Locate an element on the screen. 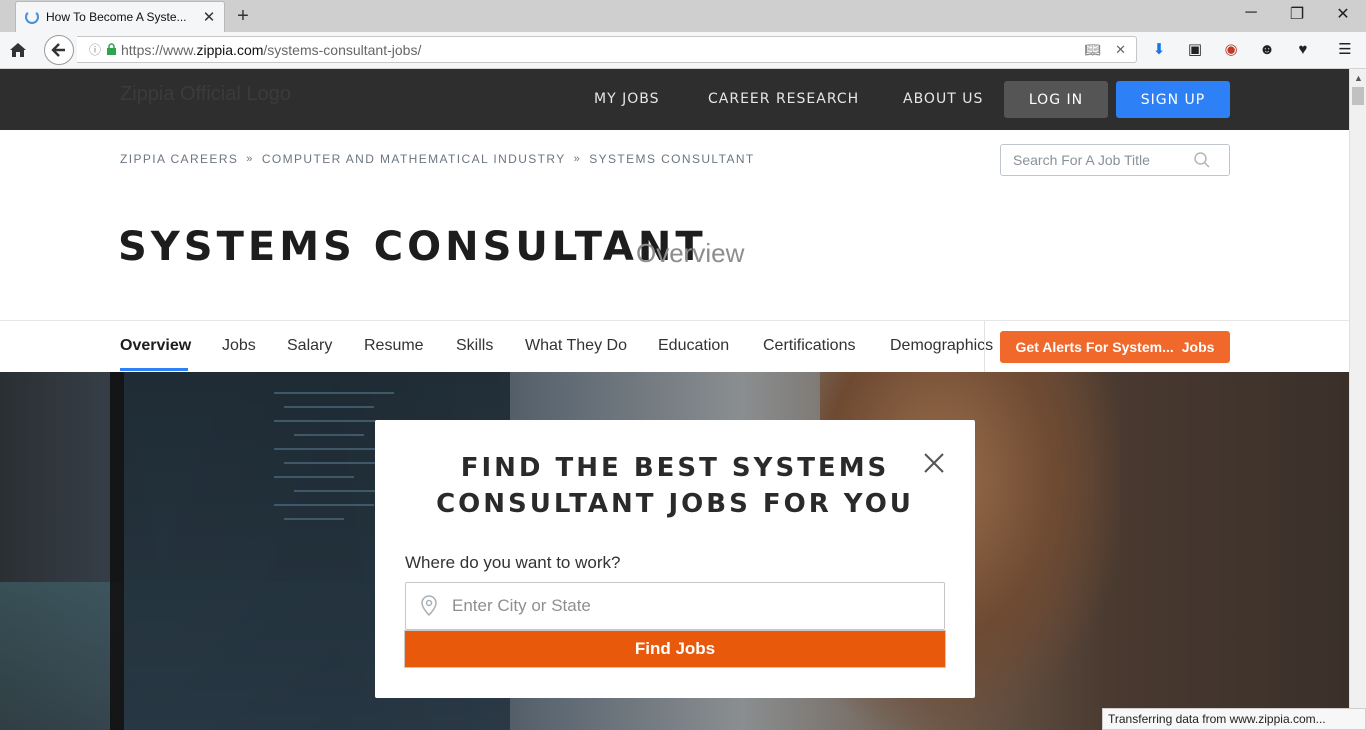 The width and height of the screenshot is (1366, 730). alert-suffix: Jobs is located at coordinates (1198, 347).